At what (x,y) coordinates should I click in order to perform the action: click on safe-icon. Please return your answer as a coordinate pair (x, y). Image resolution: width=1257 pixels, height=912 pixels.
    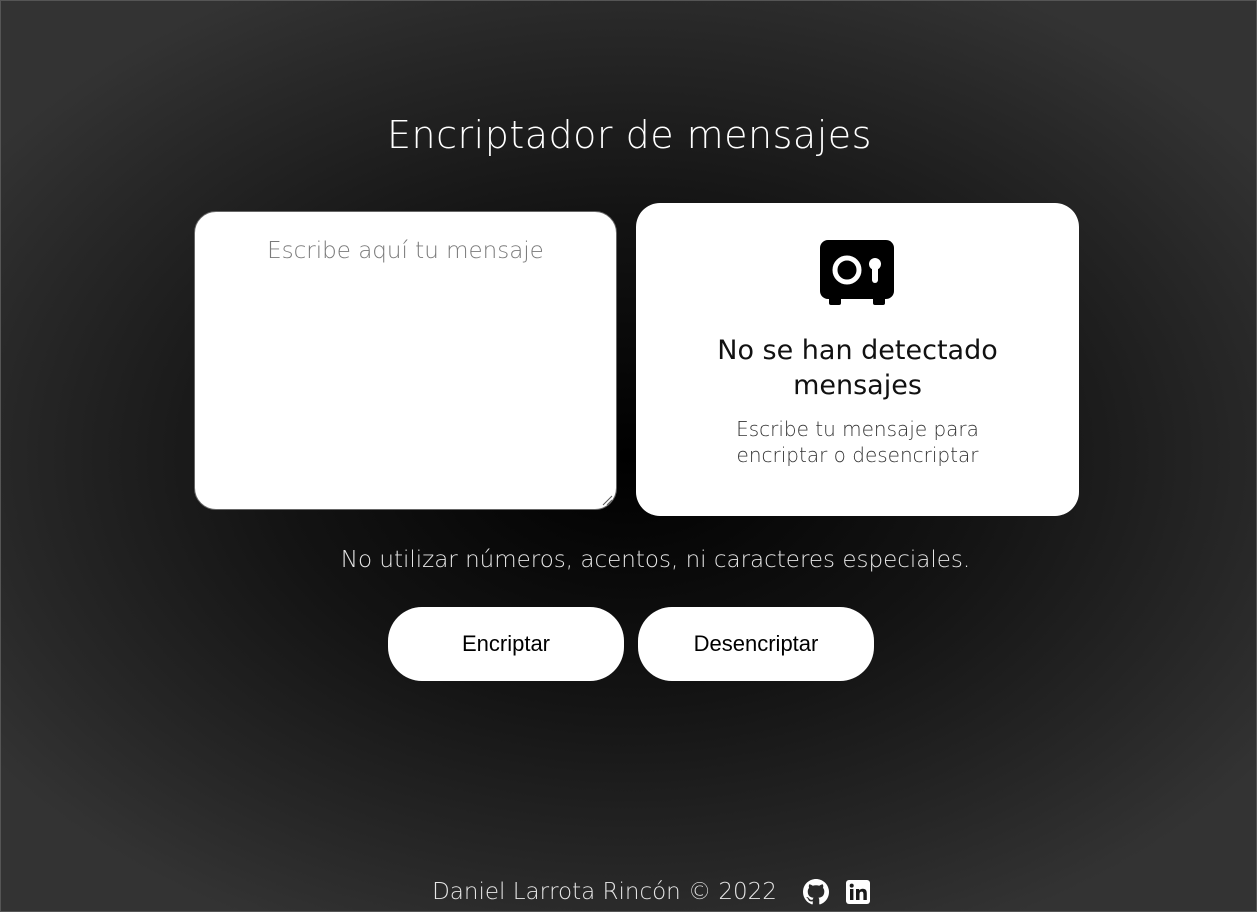
    Looking at the image, I should click on (857, 272).